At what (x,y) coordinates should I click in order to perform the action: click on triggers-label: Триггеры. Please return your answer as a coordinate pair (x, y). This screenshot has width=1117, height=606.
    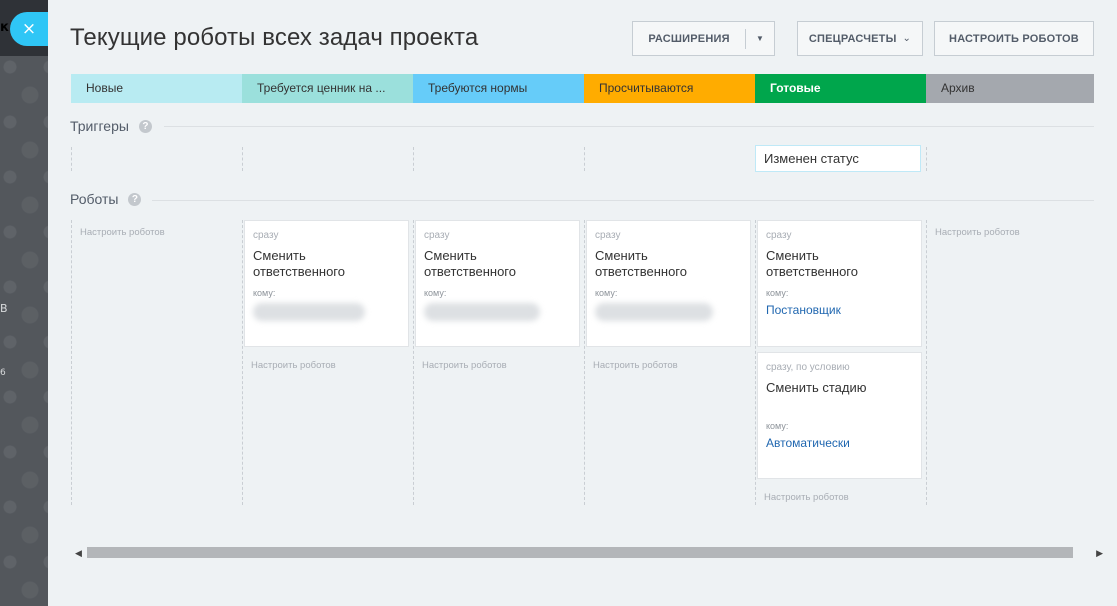
    Looking at the image, I should click on (99, 126).